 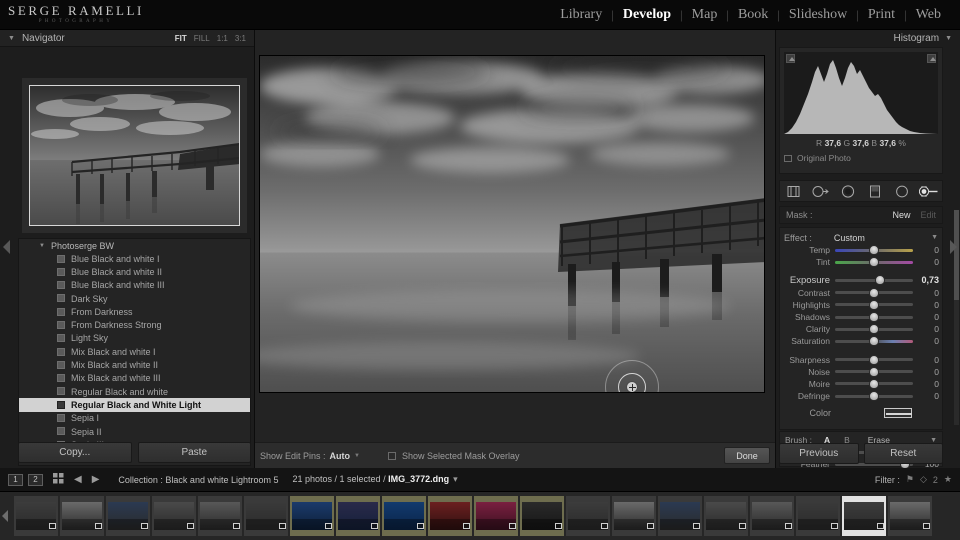 What do you see at coordinates (903, 453) in the screenshot?
I see `reset-button: Reset` at bounding box center [903, 453].